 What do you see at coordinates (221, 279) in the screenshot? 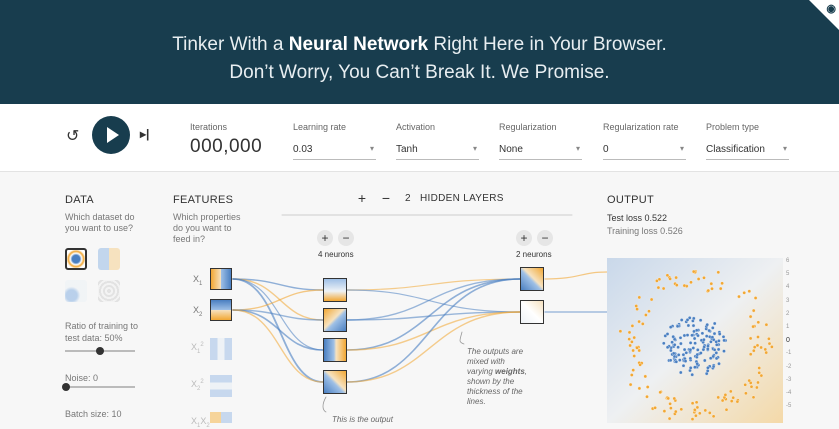
I see `feature-x1` at bounding box center [221, 279].